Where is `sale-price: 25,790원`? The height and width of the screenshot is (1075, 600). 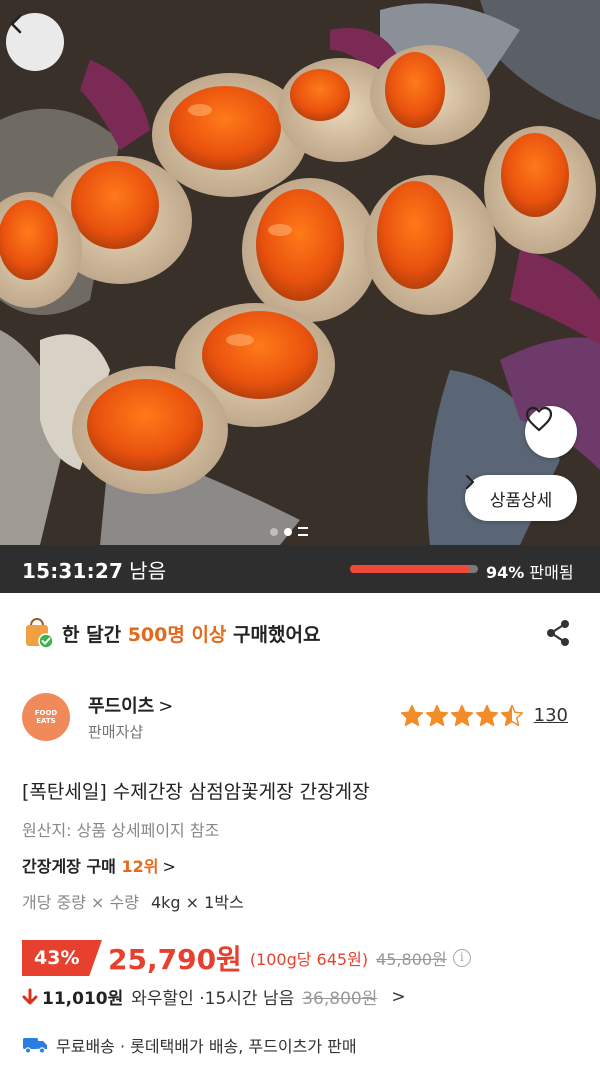 sale-price: 25,790원 is located at coordinates (175, 959).